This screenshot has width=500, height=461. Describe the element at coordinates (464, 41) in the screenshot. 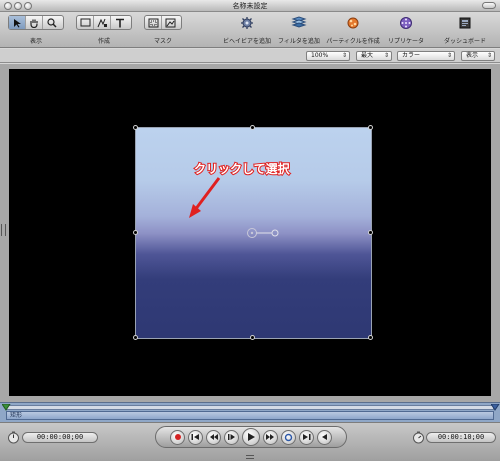

I see `dashboard-label: ダッシュボード` at that location.